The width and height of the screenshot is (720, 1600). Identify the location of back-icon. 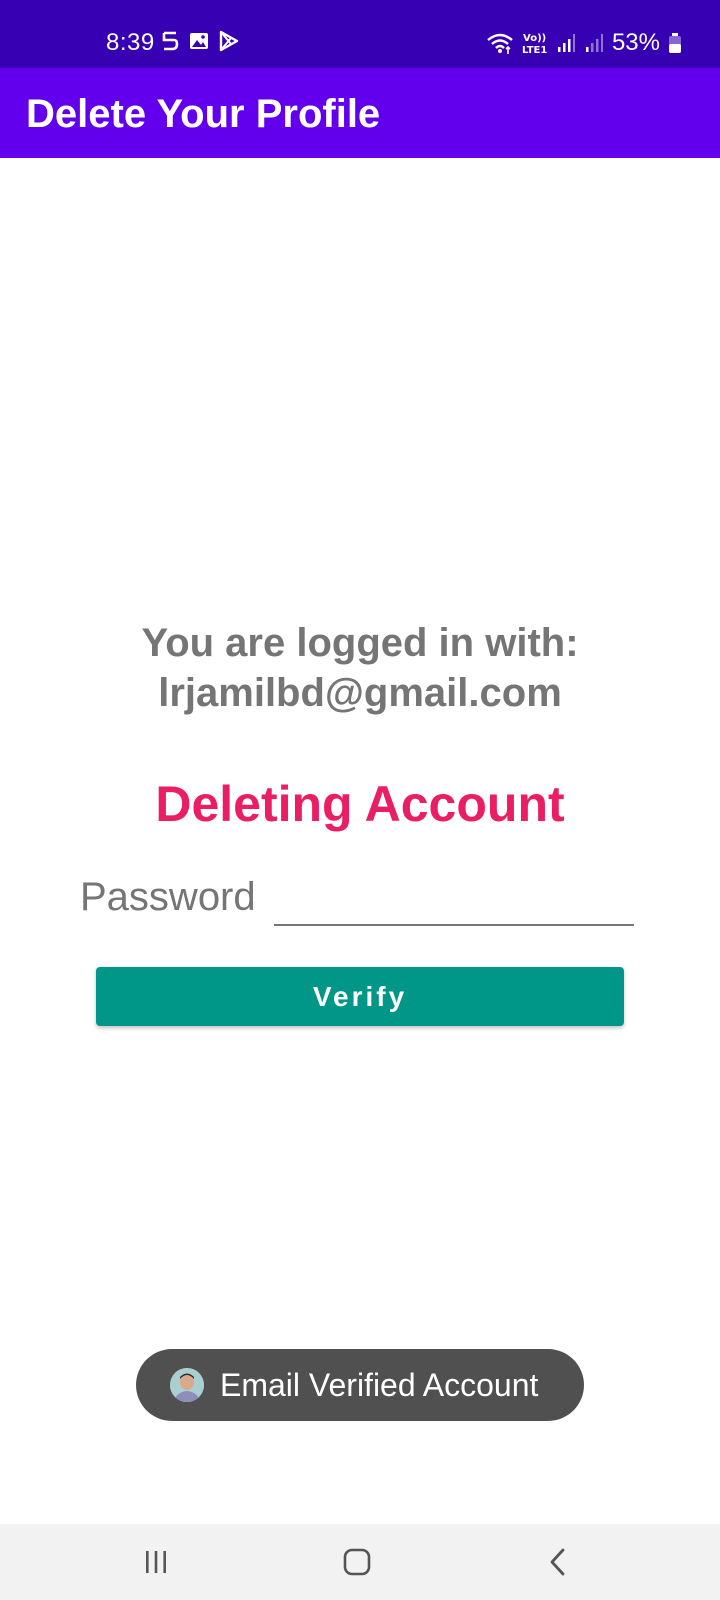
(558, 1562).